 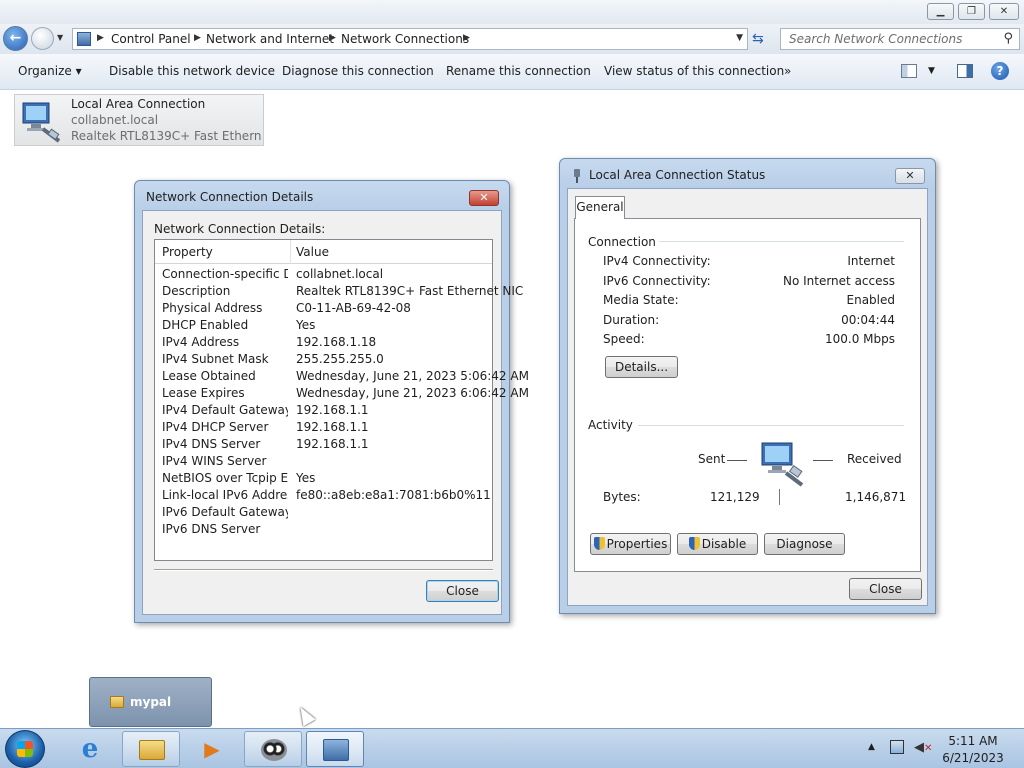 I want to click on table-row: DHCP Enabled Yes, so click(x=323, y=326).